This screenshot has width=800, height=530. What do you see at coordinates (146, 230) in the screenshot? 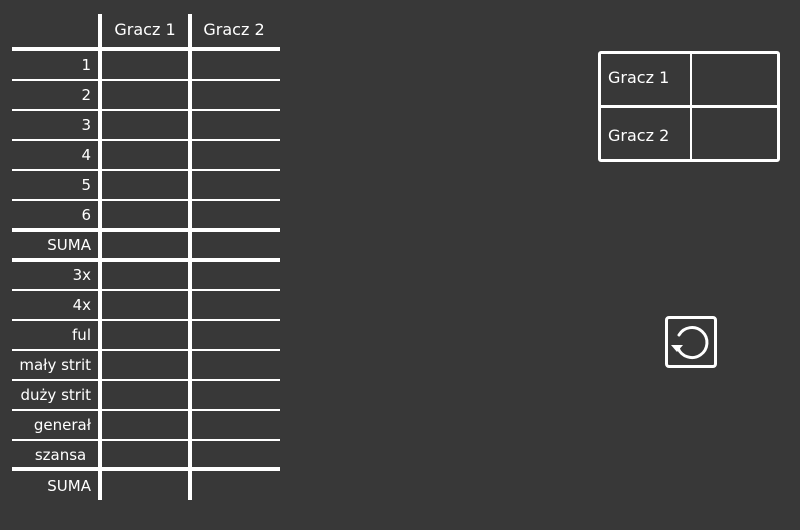
I see `section-separator` at bounding box center [146, 230].